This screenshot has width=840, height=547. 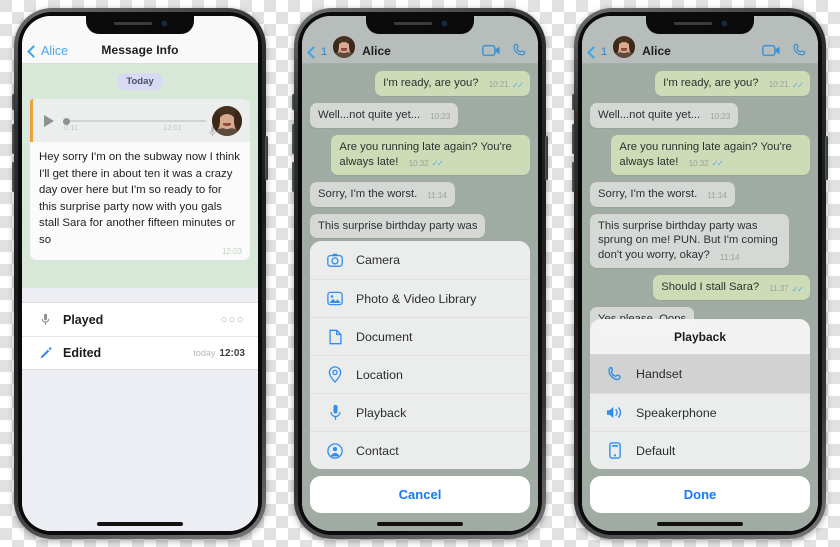 What do you see at coordinates (420, 494) in the screenshot?
I see `cancel-button: Cancel` at bounding box center [420, 494].